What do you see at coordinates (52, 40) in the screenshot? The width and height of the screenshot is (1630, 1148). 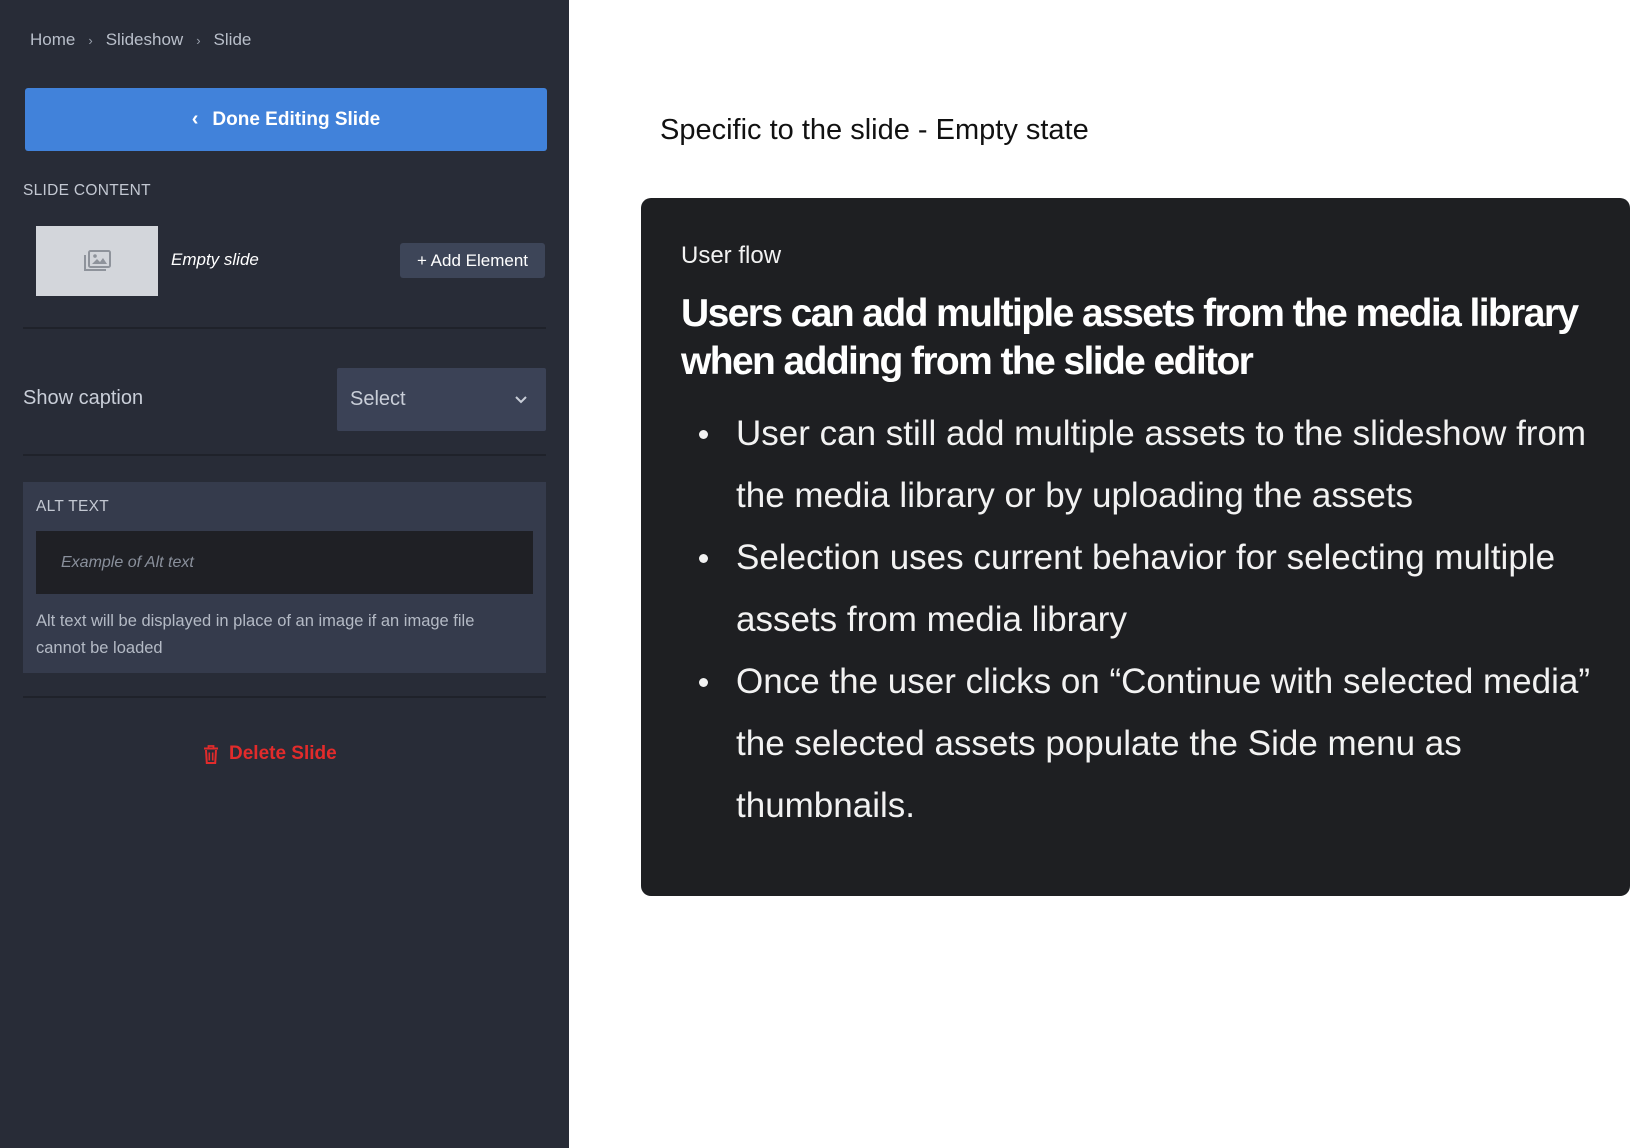 I see `breadcrumb-home: Home` at bounding box center [52, 40].